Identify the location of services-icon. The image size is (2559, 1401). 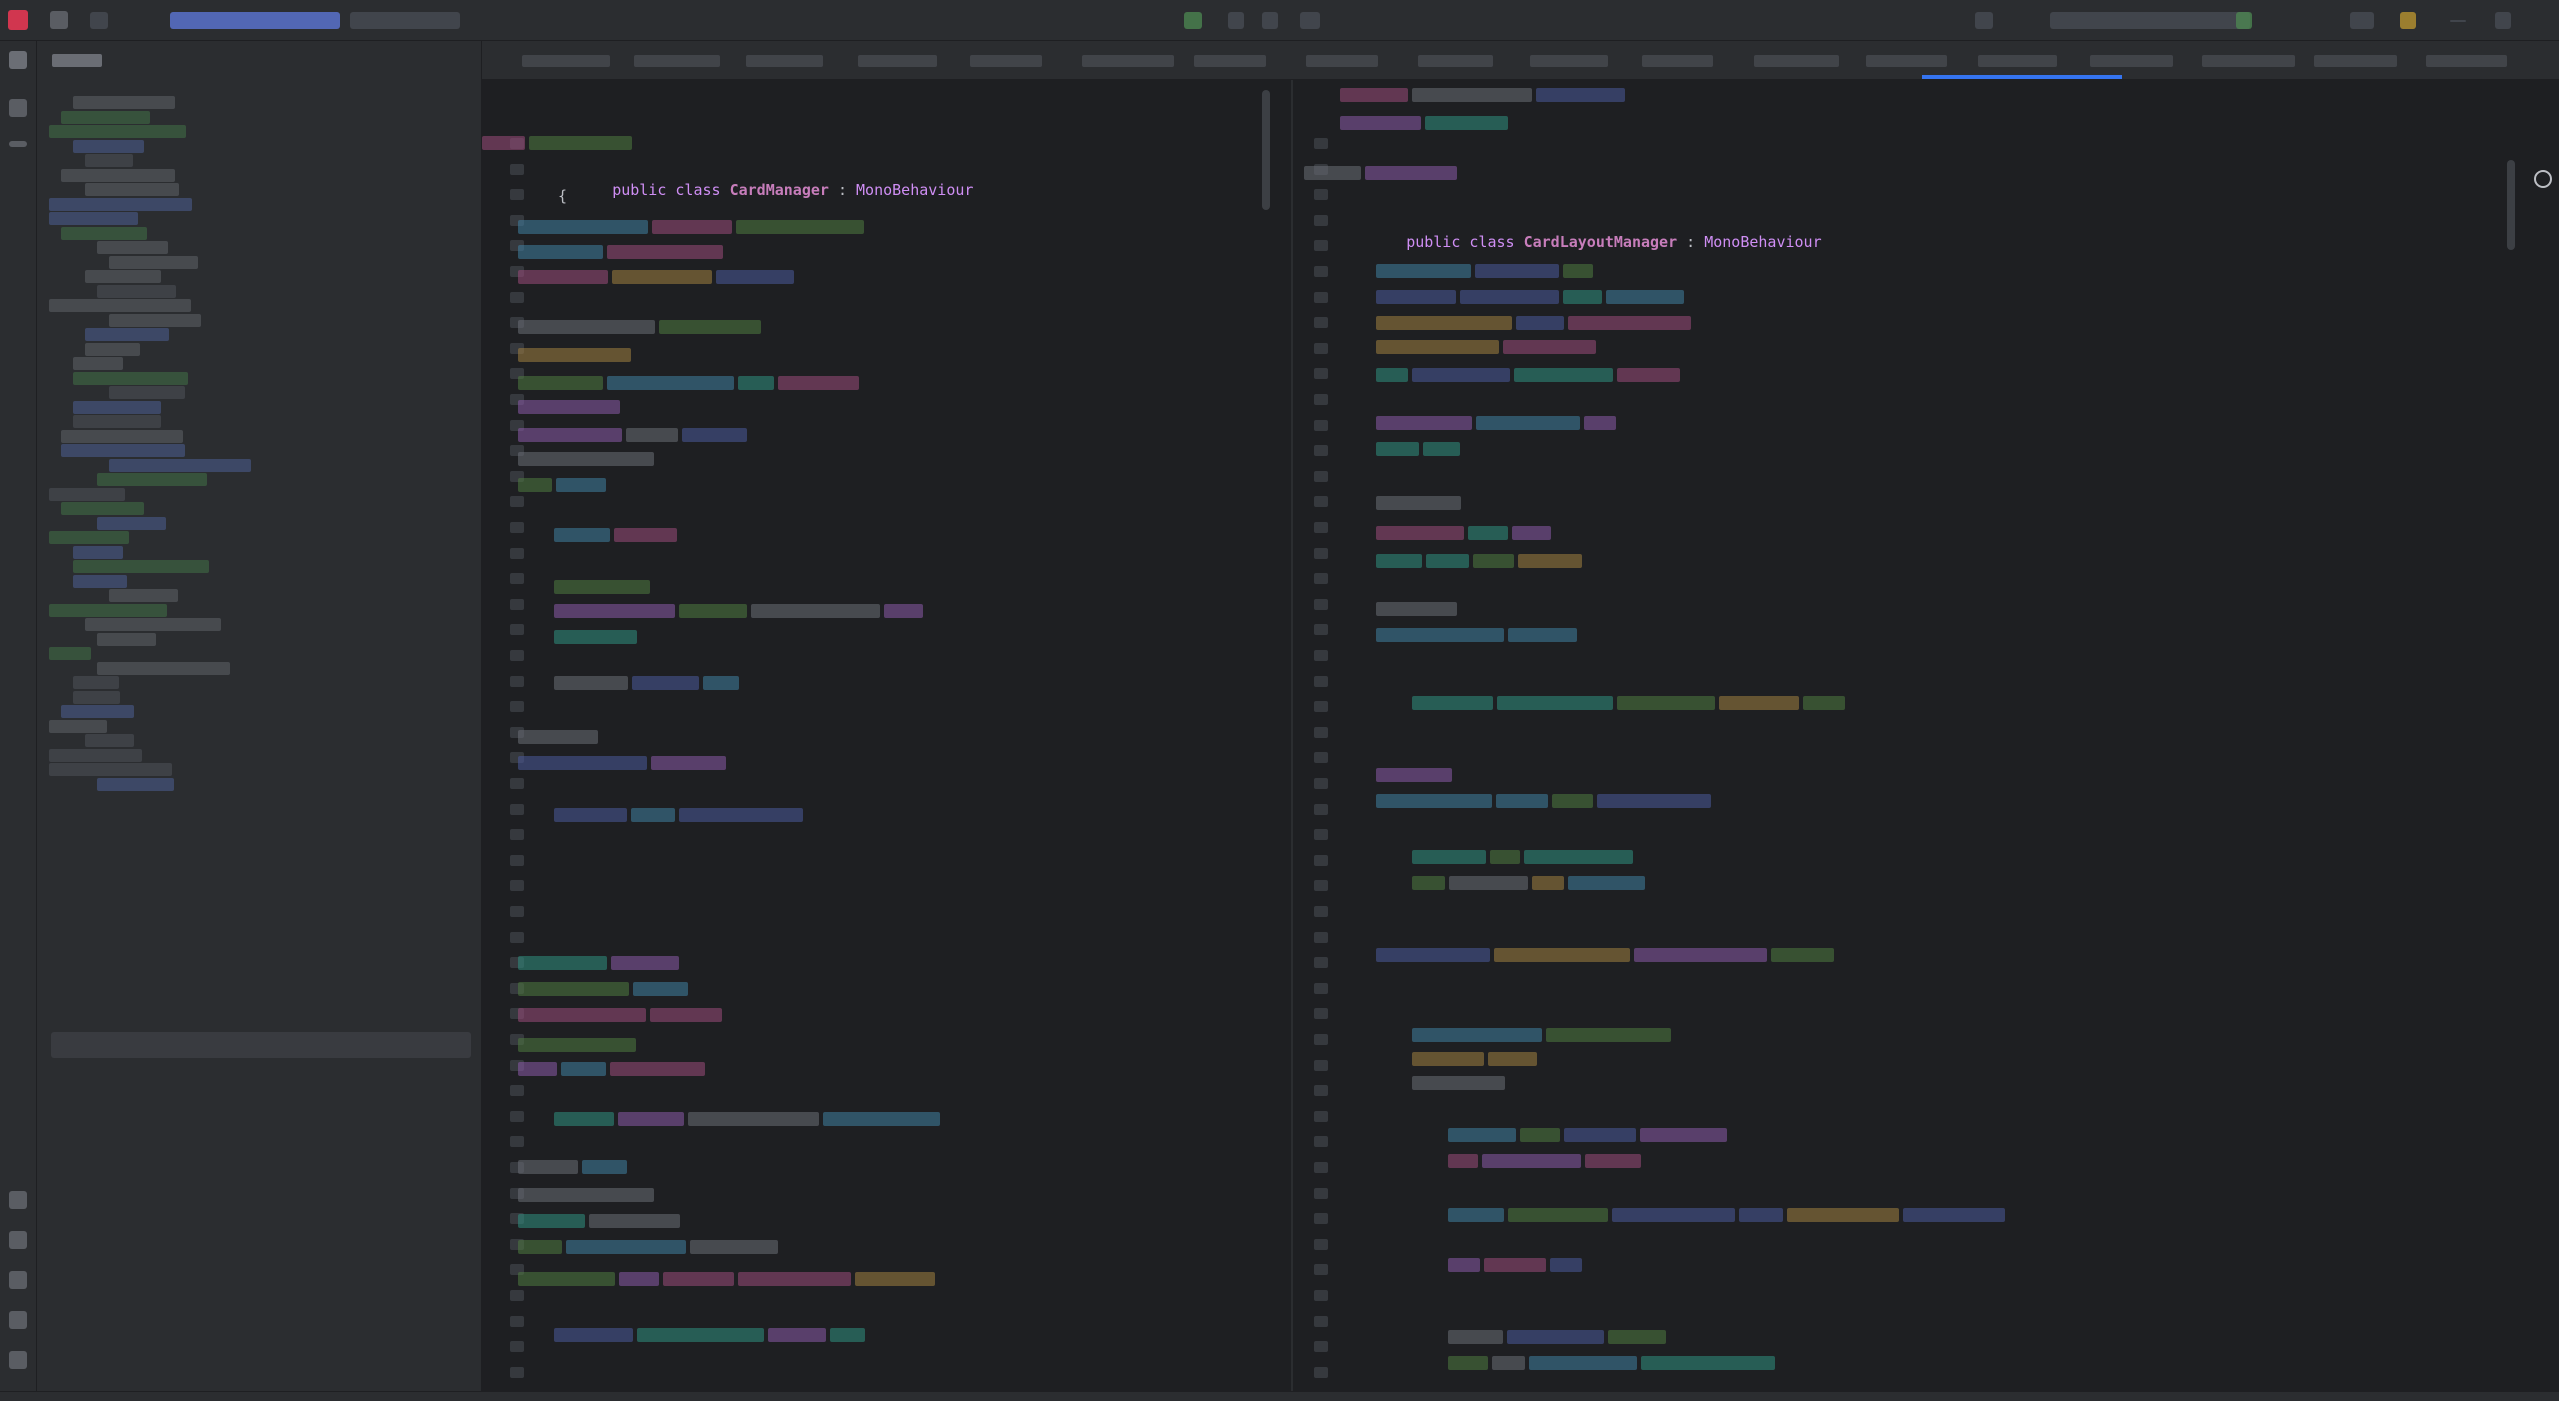
(18, 1320).